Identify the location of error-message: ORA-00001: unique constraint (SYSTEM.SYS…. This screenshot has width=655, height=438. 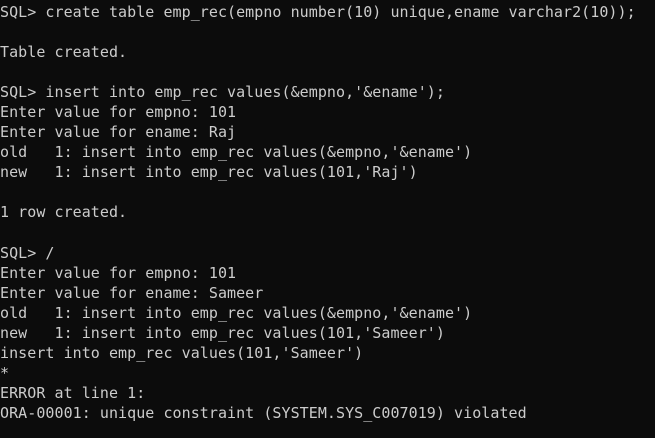
(263, 412).